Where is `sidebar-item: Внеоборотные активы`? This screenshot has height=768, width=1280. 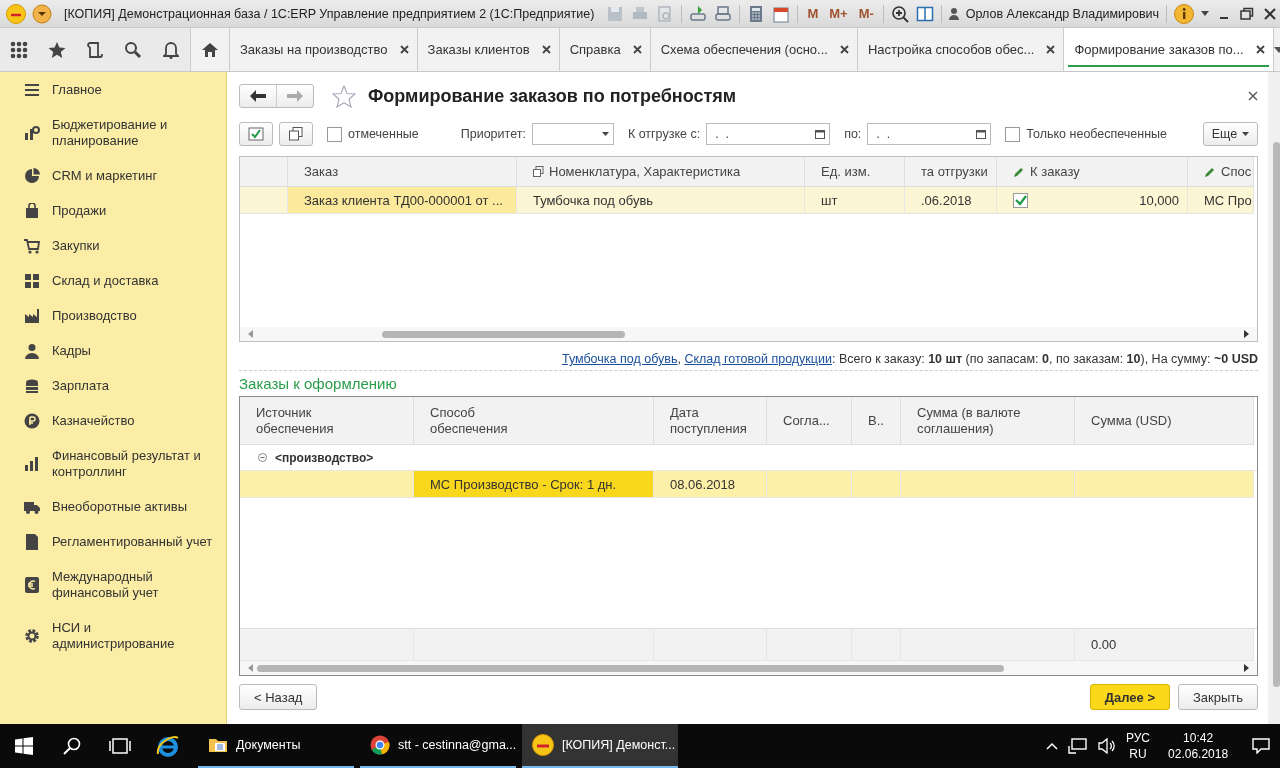 sidebar-item: Внеоборотные активы is located at coordinates (113, 507).